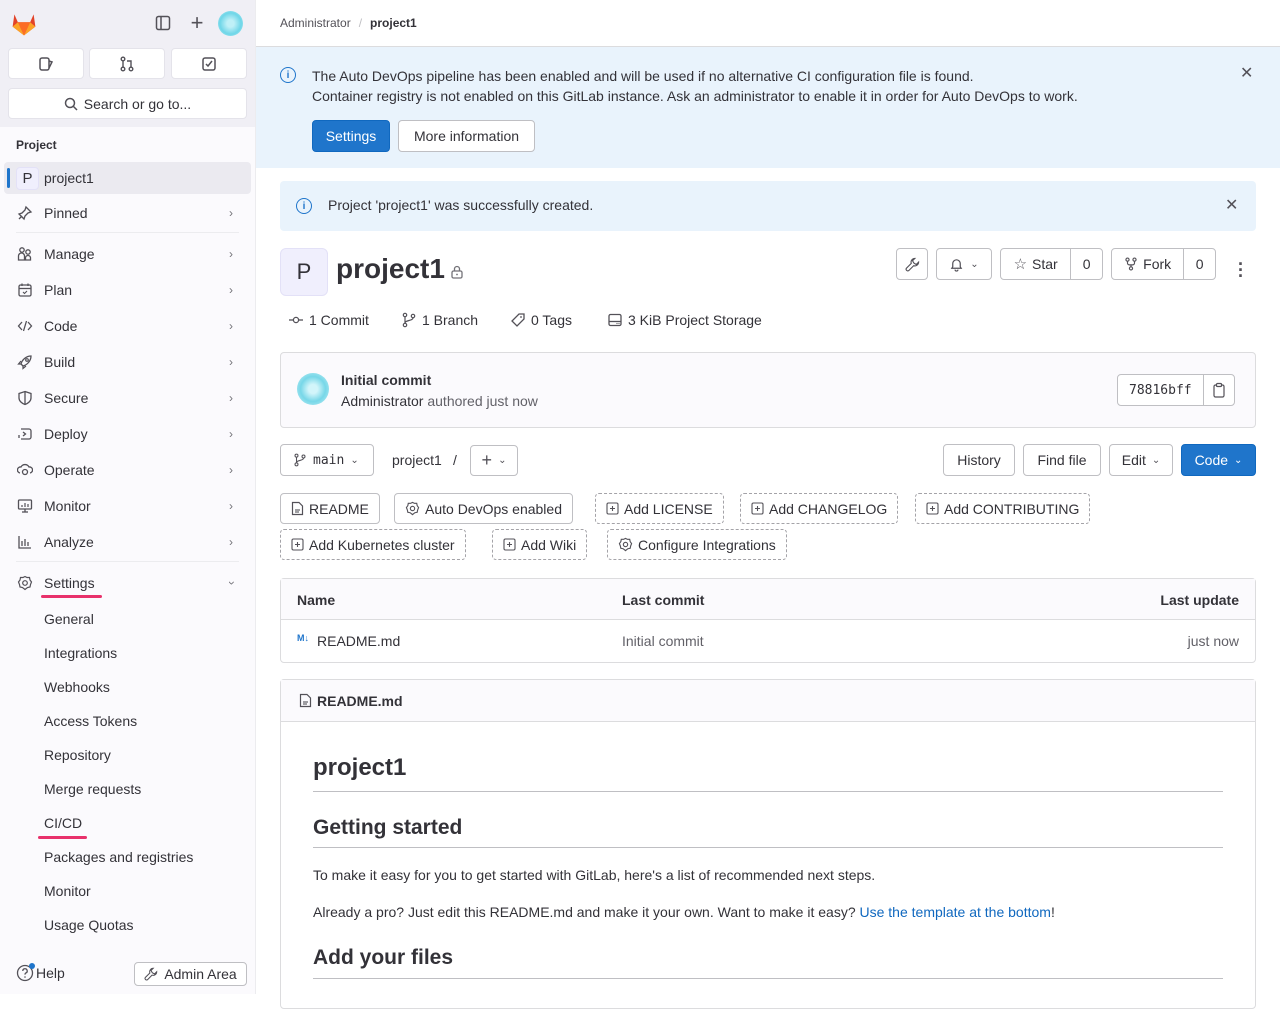  I want to click on chevron-down-icon: ⌄, so click(1156, 460).